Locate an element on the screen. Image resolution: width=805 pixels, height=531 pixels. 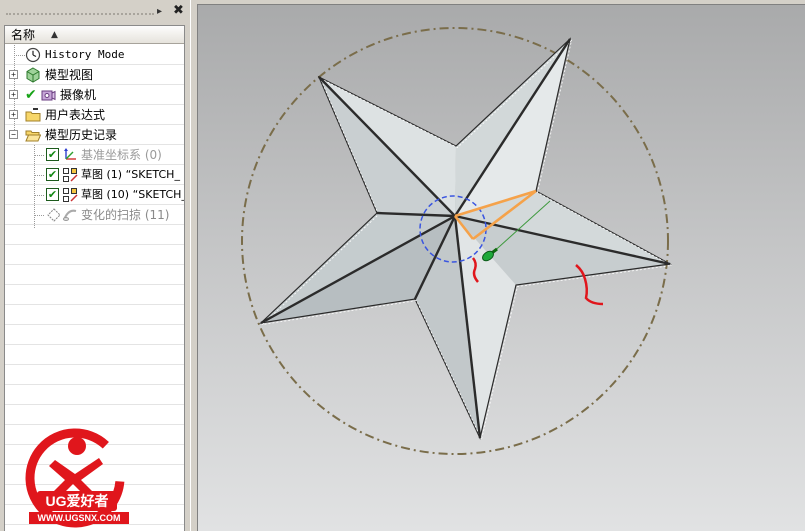
cameras-icon is located at coordinates (48, 95).